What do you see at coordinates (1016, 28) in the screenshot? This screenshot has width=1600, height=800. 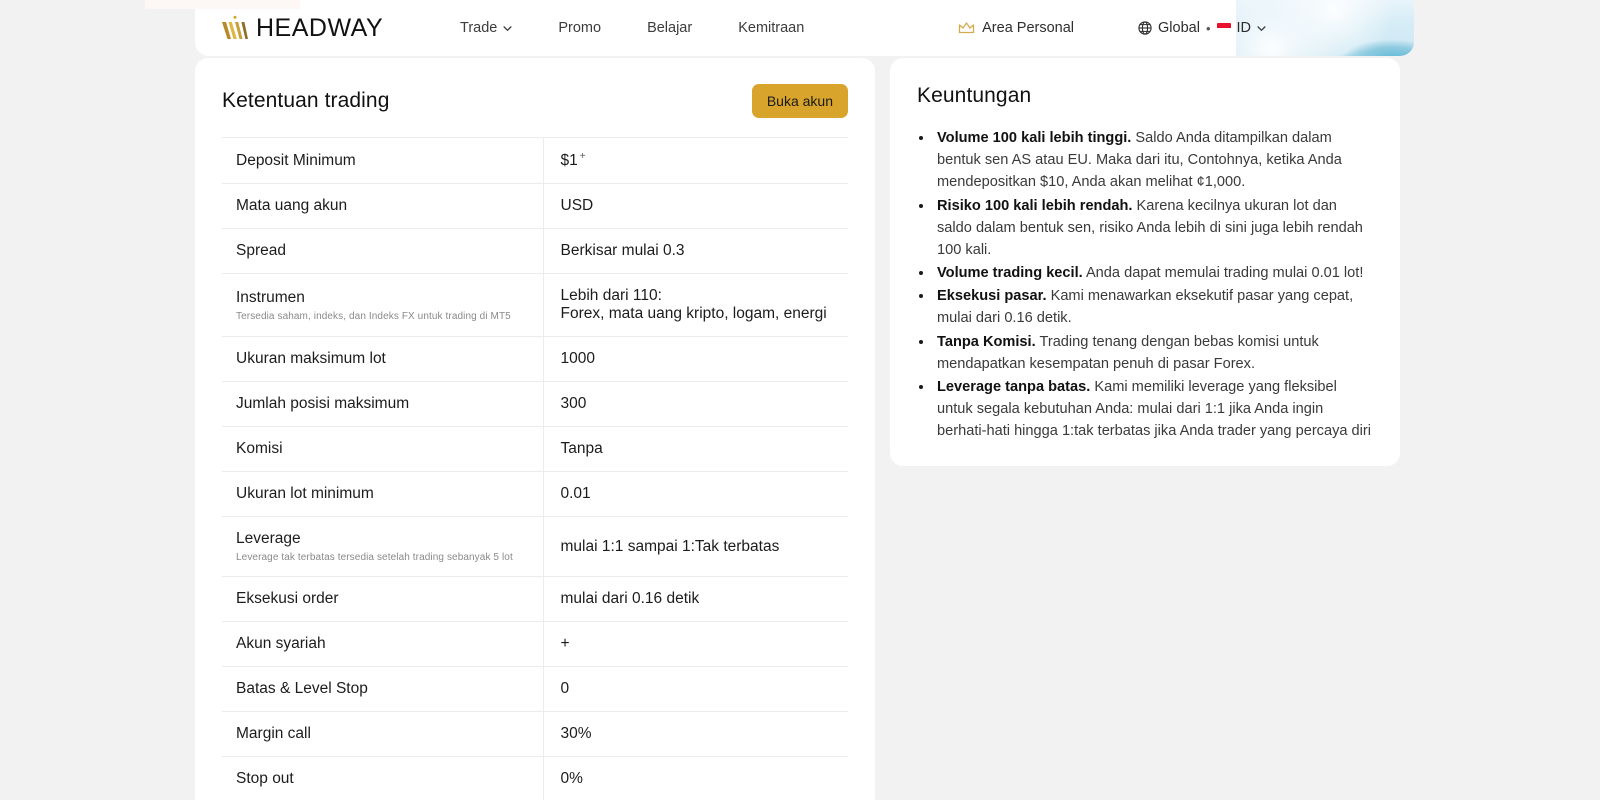 I see `personal-area-link: Area Personal` at bounding box center [1016, 28].